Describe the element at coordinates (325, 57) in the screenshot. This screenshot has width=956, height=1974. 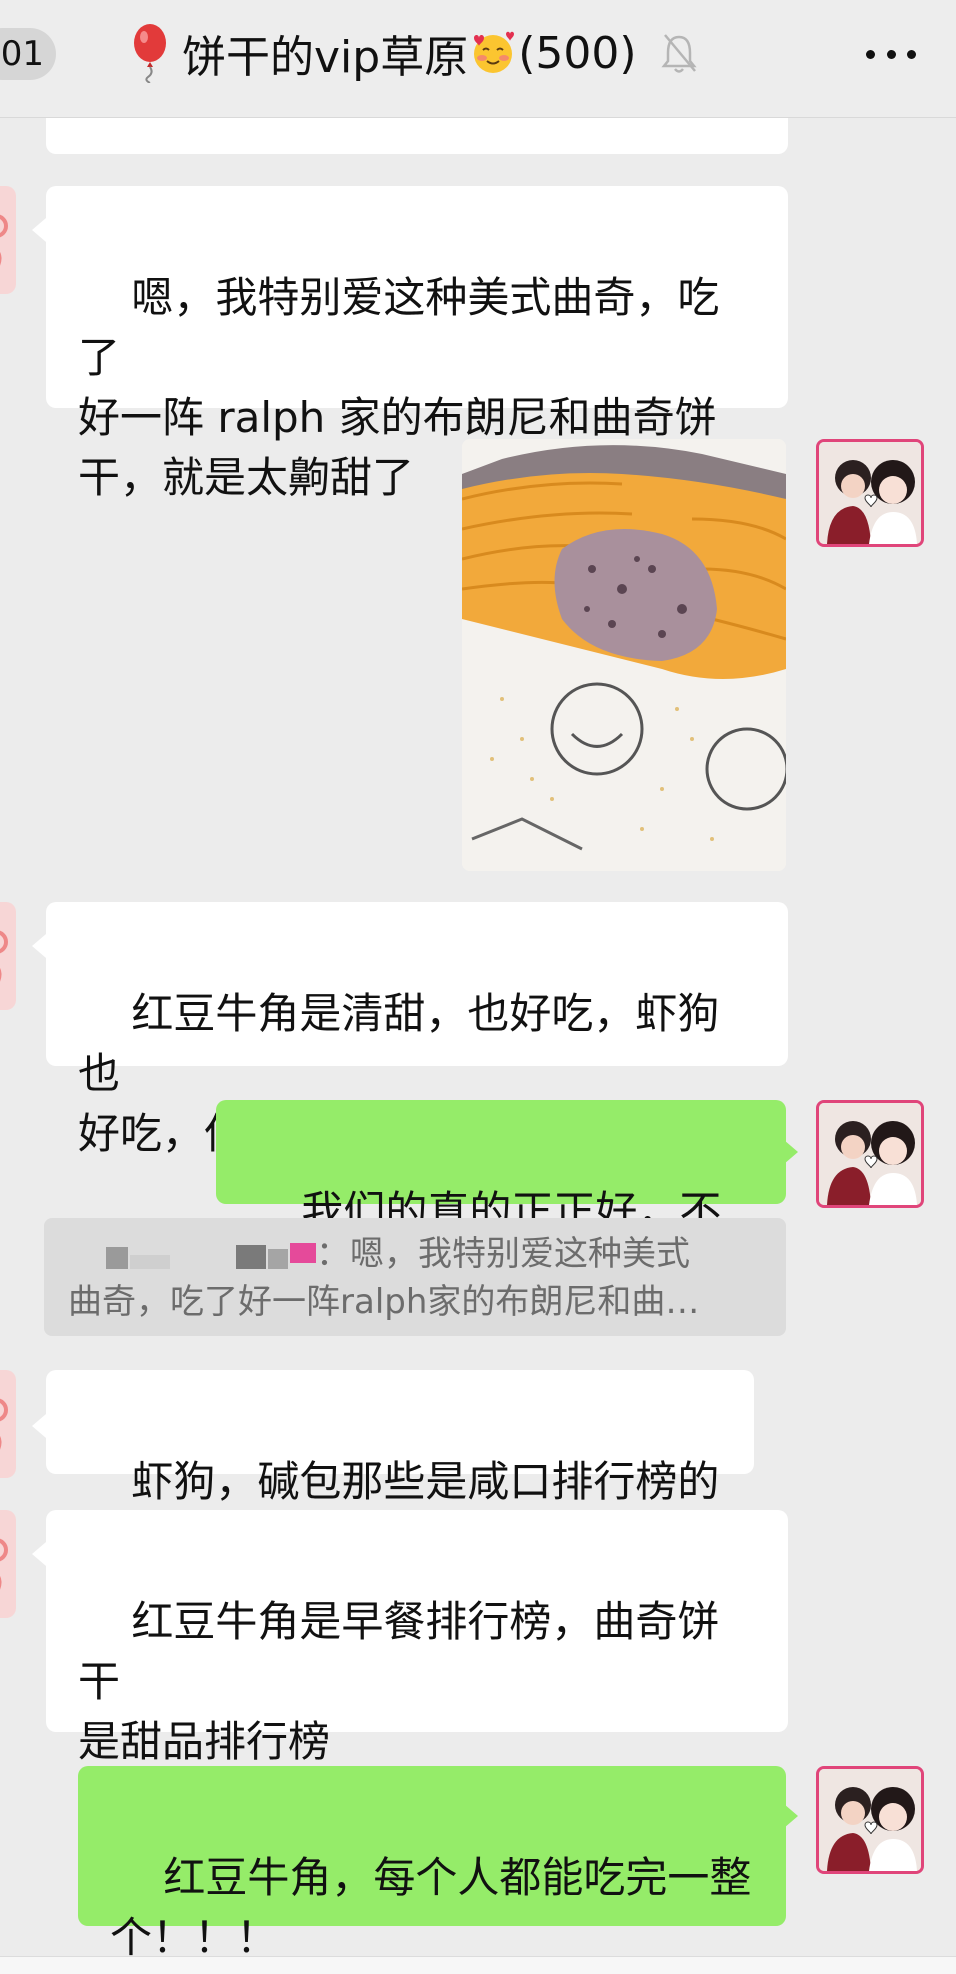
I see `chat-title: 饼干的vip草原` at that location.